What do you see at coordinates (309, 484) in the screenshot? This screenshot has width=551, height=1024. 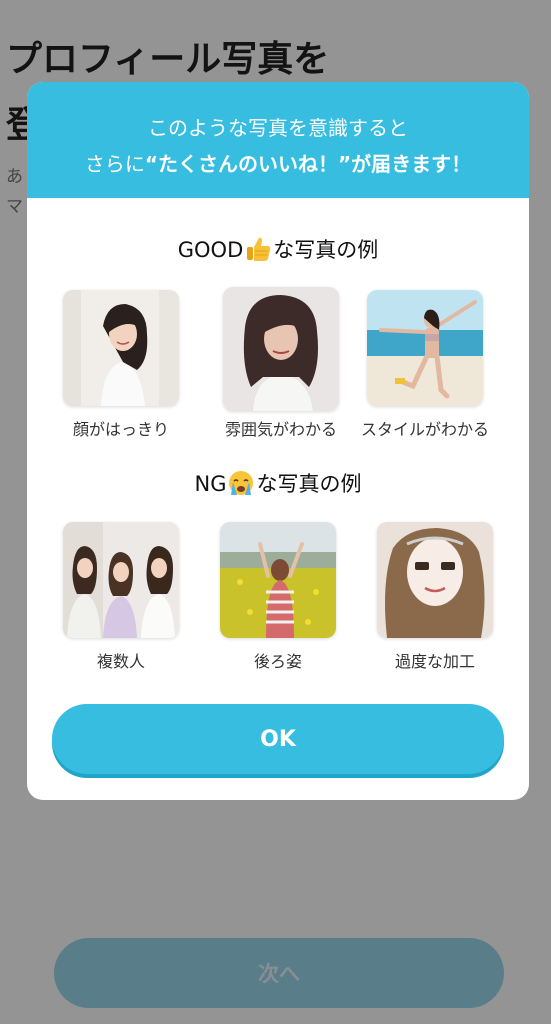 I see `ng-suffix: な写真の例` at bounding box center [309, 484].